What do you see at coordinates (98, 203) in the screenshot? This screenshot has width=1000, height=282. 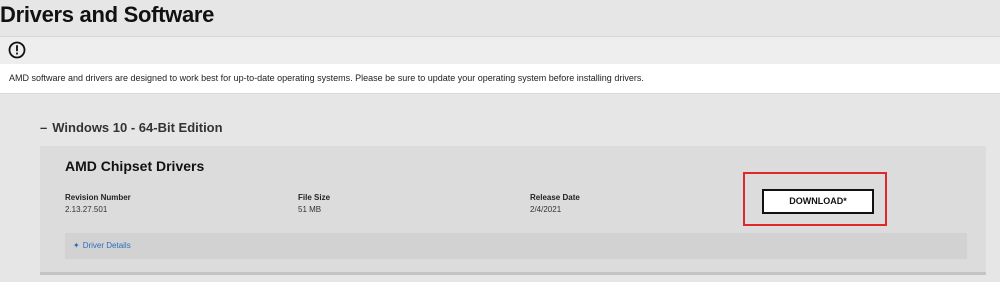 I see `revision-field: Revision Number 2.13.27.501` at bounding box center [98, 203].